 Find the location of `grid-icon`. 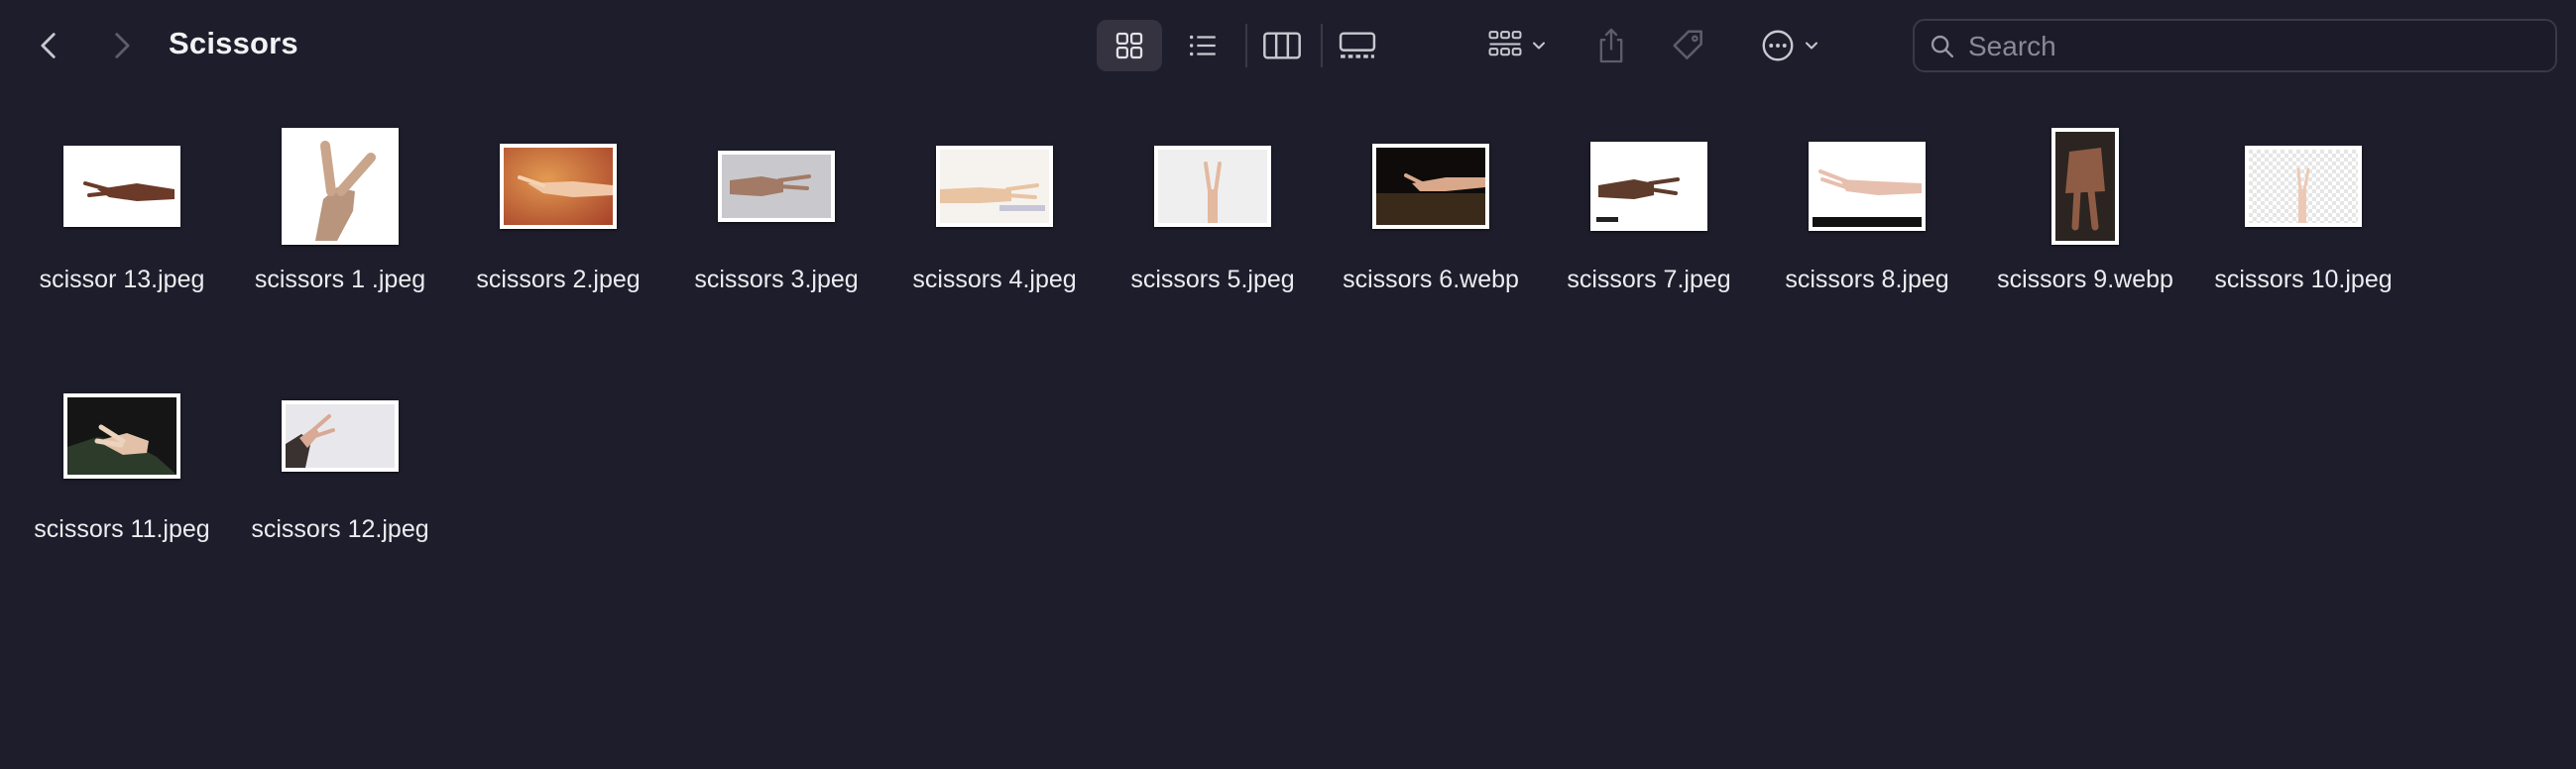

grid-icon is located at coordinates (1129, 45).